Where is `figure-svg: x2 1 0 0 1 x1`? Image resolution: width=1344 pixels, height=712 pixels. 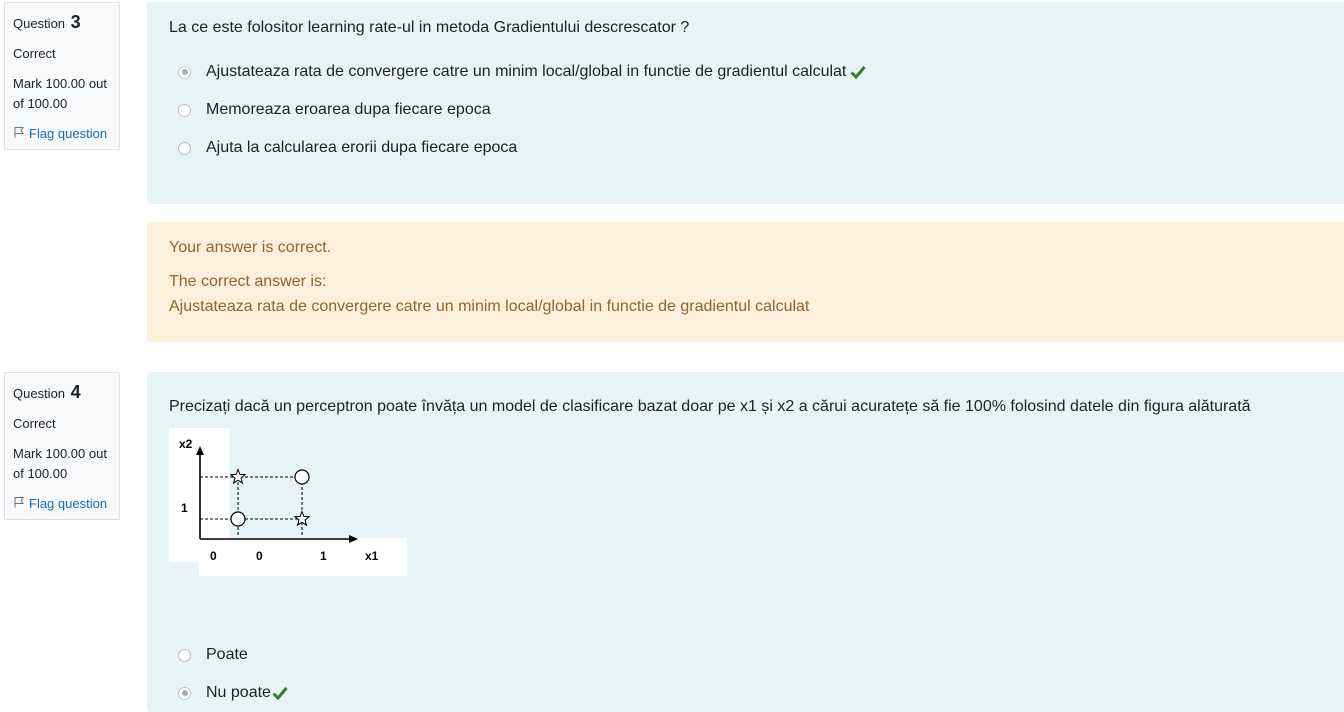 figure-svg: x2 1 0 0 1 x1 is located at coordinates (288, 502).